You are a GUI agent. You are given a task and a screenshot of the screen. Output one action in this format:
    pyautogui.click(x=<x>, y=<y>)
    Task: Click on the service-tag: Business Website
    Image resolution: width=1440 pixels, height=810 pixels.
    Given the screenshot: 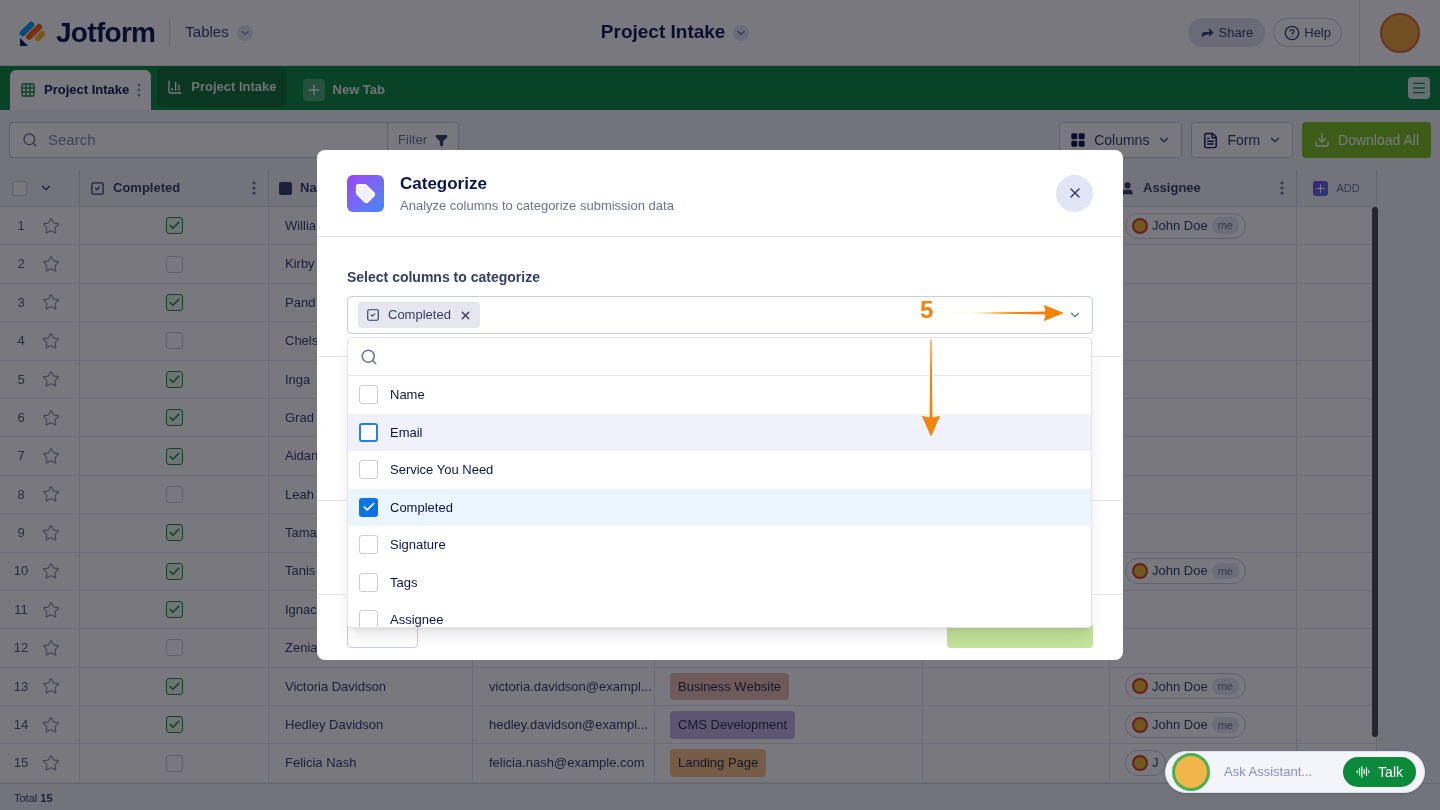 What is the action you would take?
    pyautogui.click(x=730, y=686)
    